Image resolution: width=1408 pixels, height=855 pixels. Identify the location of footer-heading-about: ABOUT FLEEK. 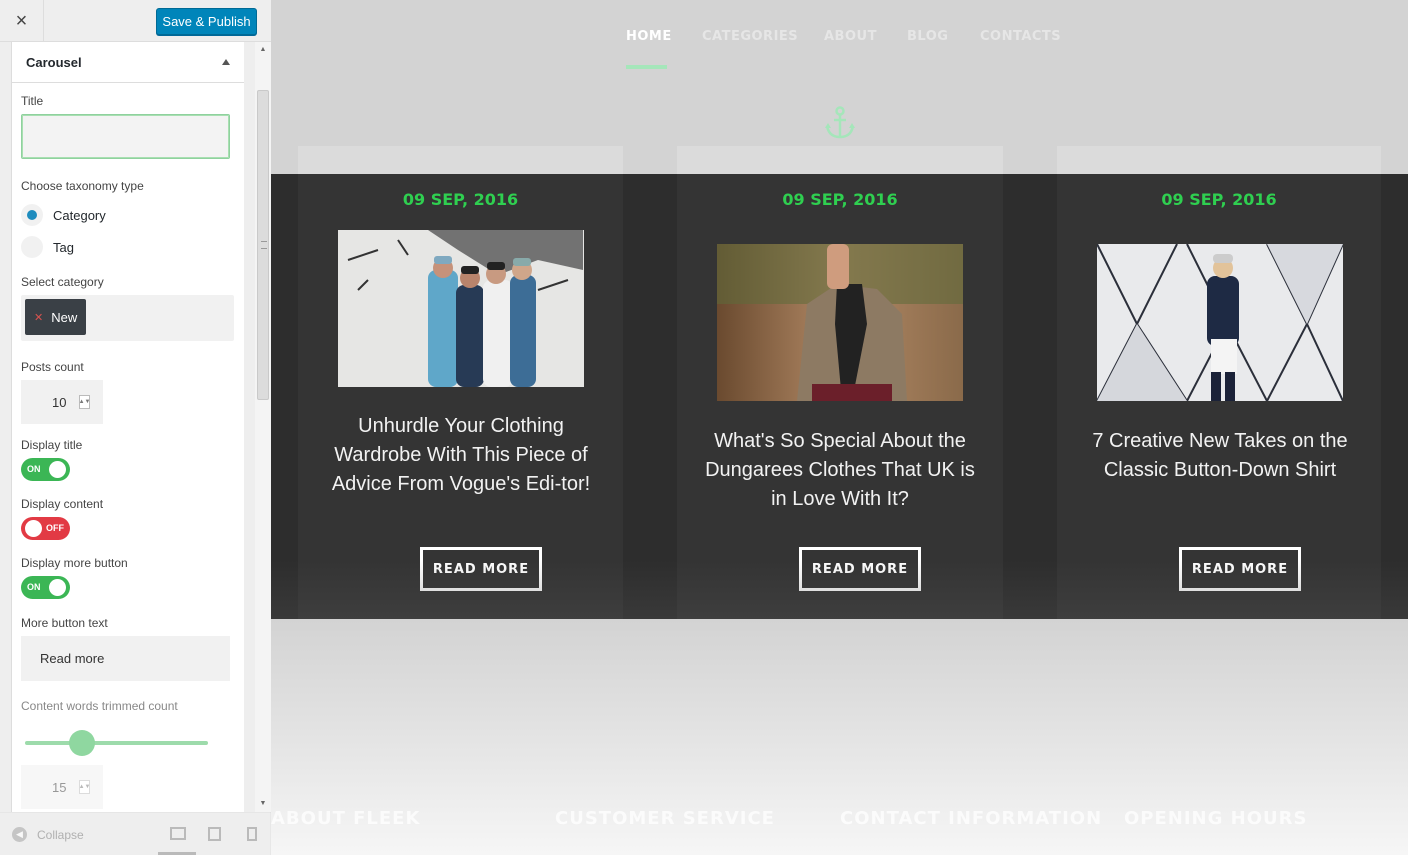
(346, 818).